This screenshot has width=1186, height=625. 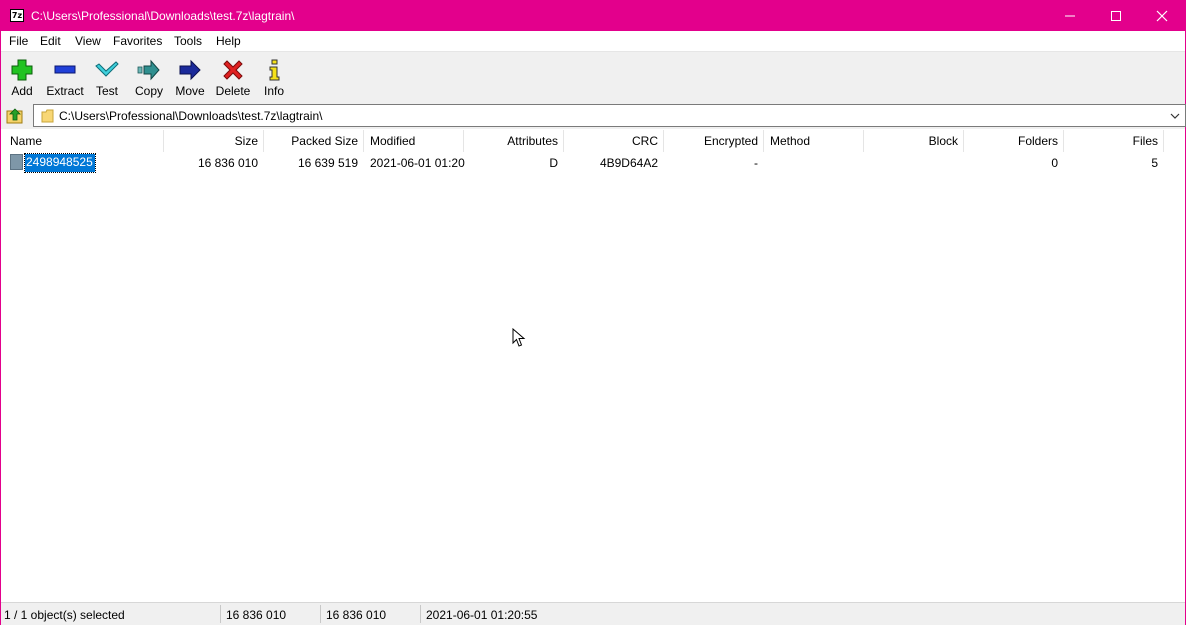 What do you see at coordinates (1054, 163) in the screenshot?
I see `row-folders: 0` at bounding box center [1054, 163].